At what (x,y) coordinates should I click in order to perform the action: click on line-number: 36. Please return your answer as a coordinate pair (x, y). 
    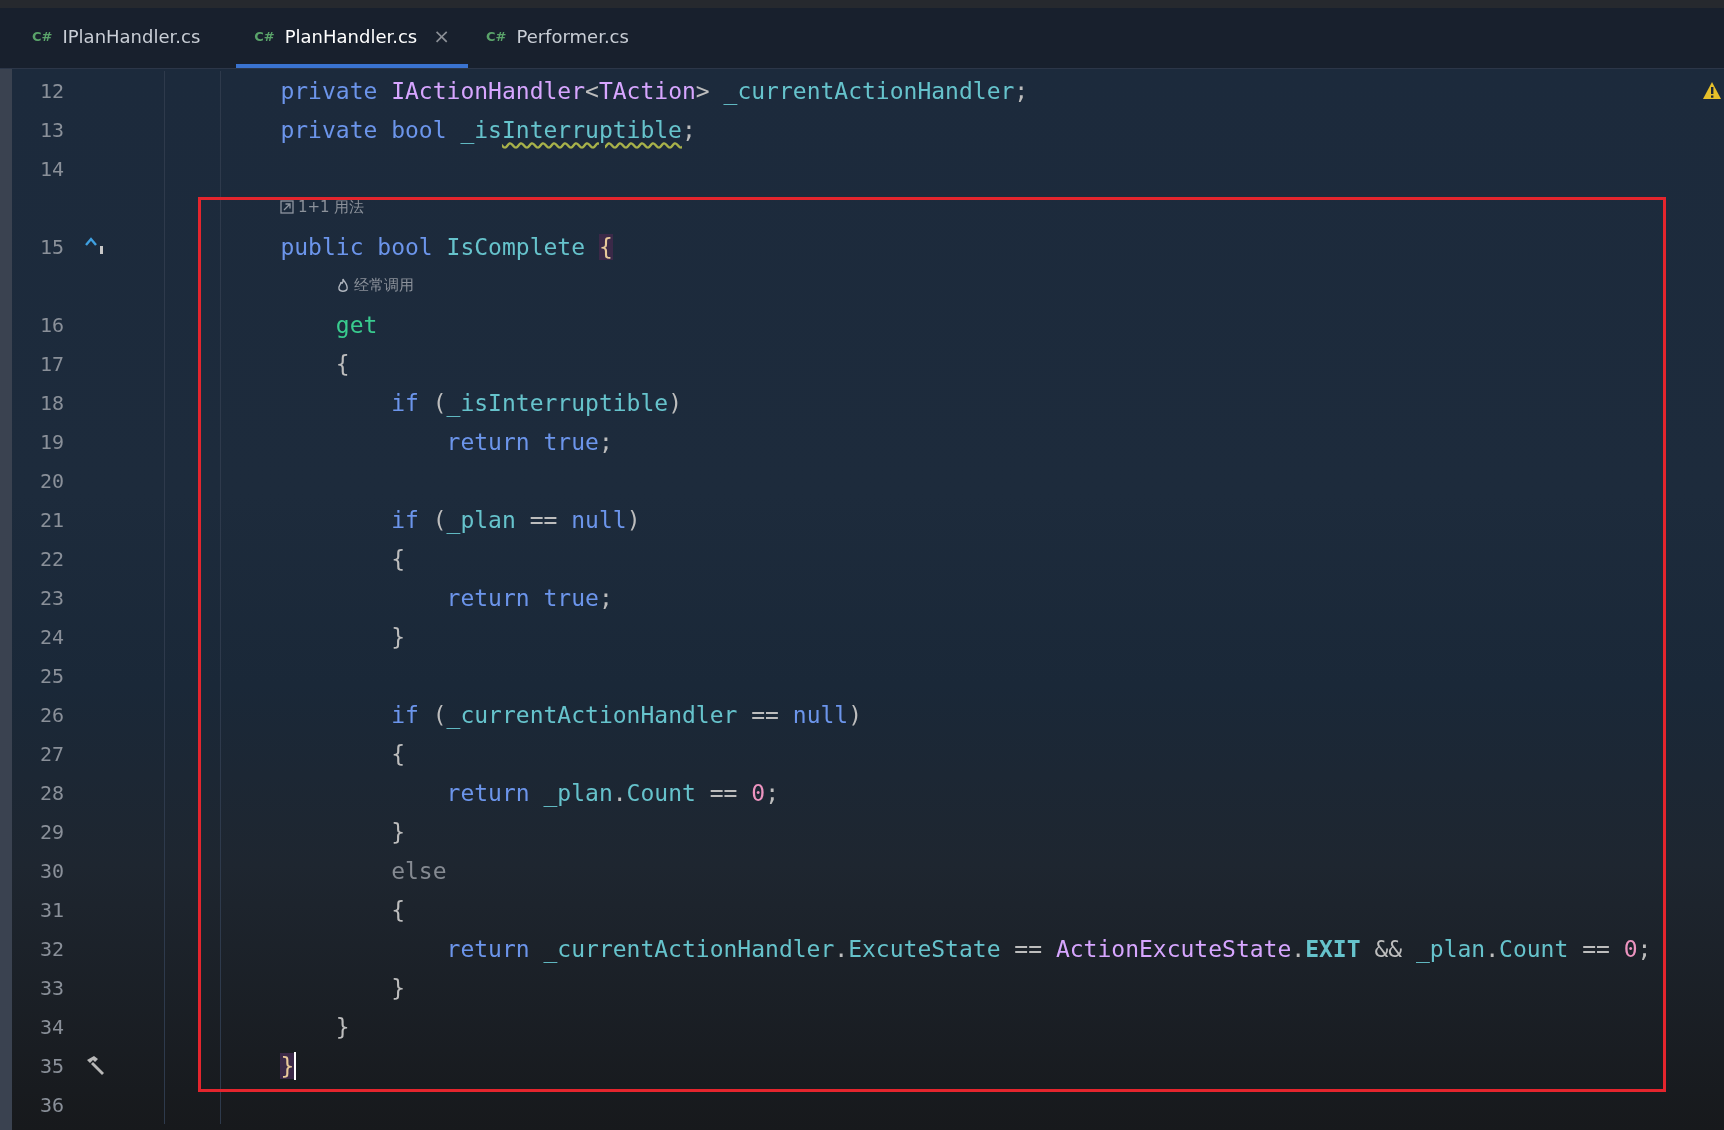
    Looking at the image, I should click on (53, 1104).